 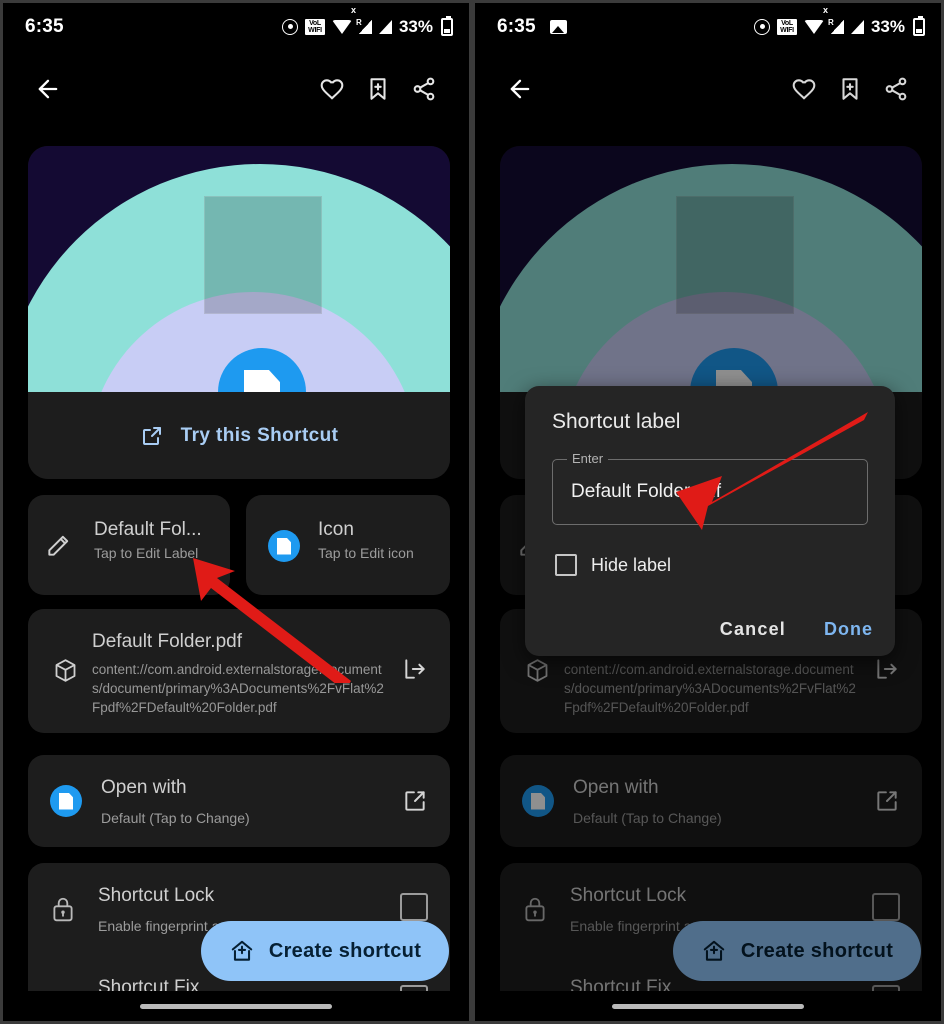 I want to click on shortcut-label-input: Enter Default Folder.pdf, so click(x=710, y=488).